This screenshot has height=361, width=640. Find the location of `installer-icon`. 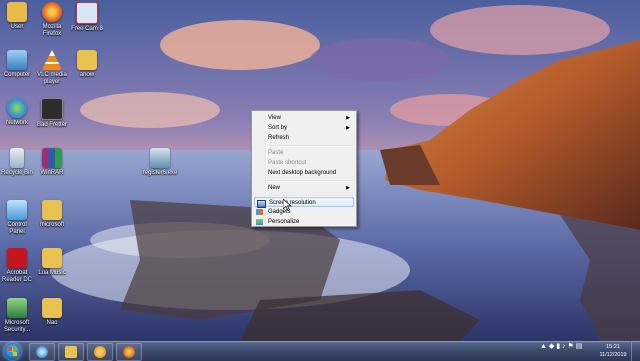

installer-icon is located at coordinates (160, 158).